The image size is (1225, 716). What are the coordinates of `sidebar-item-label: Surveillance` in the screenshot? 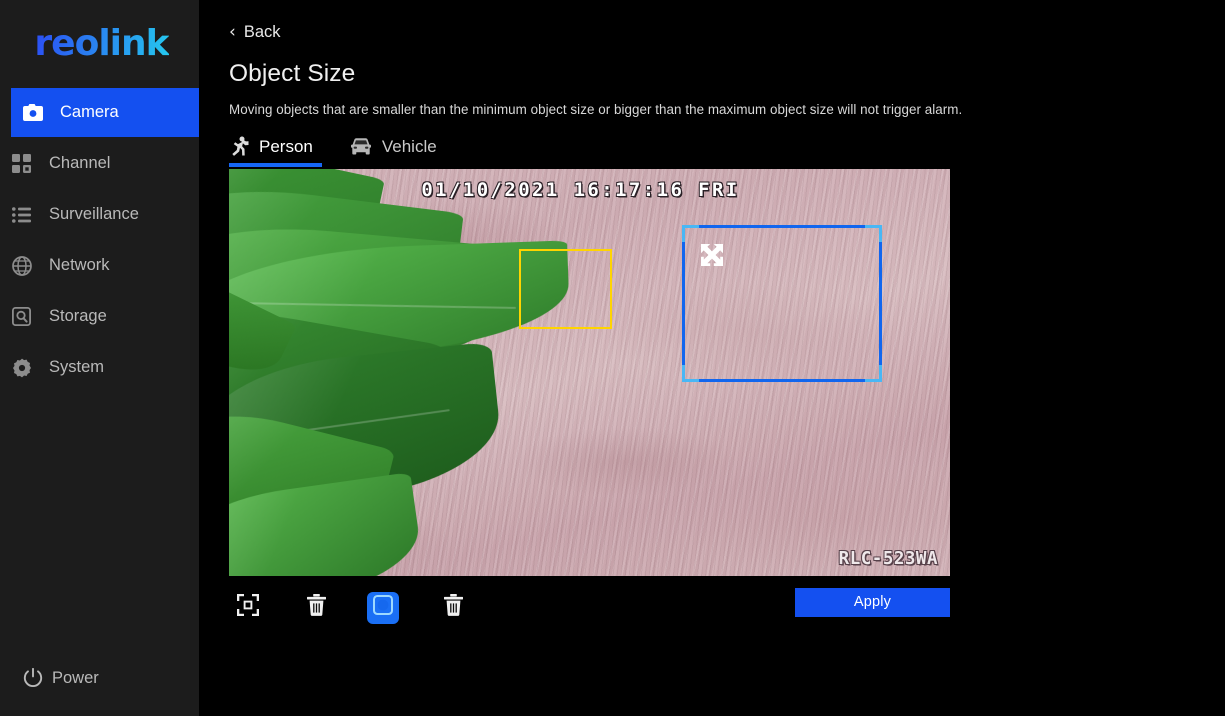 It's located at (94, 214).